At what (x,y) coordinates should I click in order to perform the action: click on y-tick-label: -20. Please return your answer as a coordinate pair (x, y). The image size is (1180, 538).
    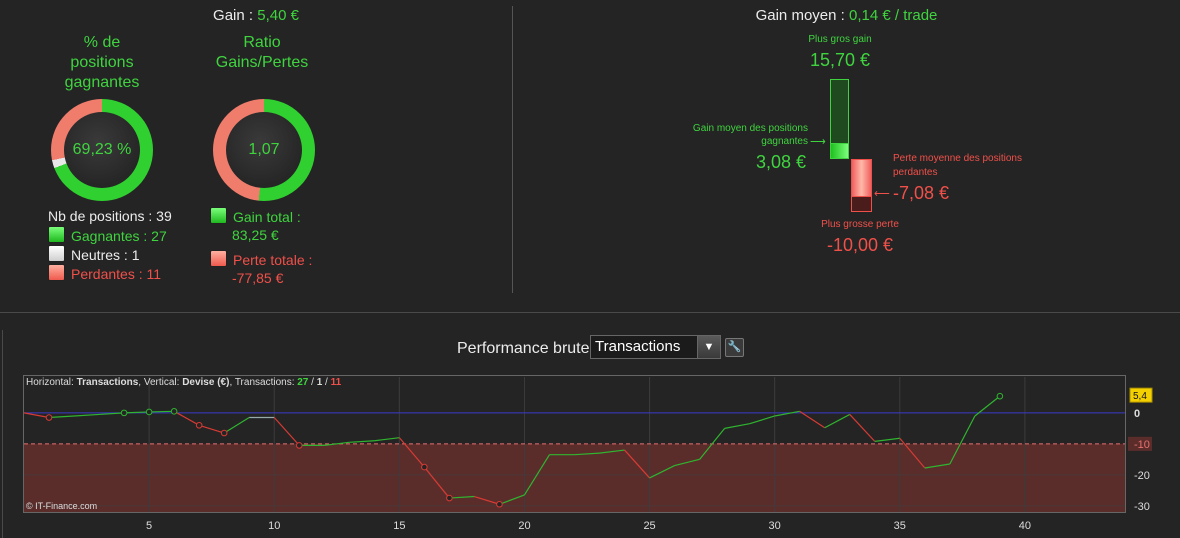
    Looking at the image, I should click on (1142, 476).